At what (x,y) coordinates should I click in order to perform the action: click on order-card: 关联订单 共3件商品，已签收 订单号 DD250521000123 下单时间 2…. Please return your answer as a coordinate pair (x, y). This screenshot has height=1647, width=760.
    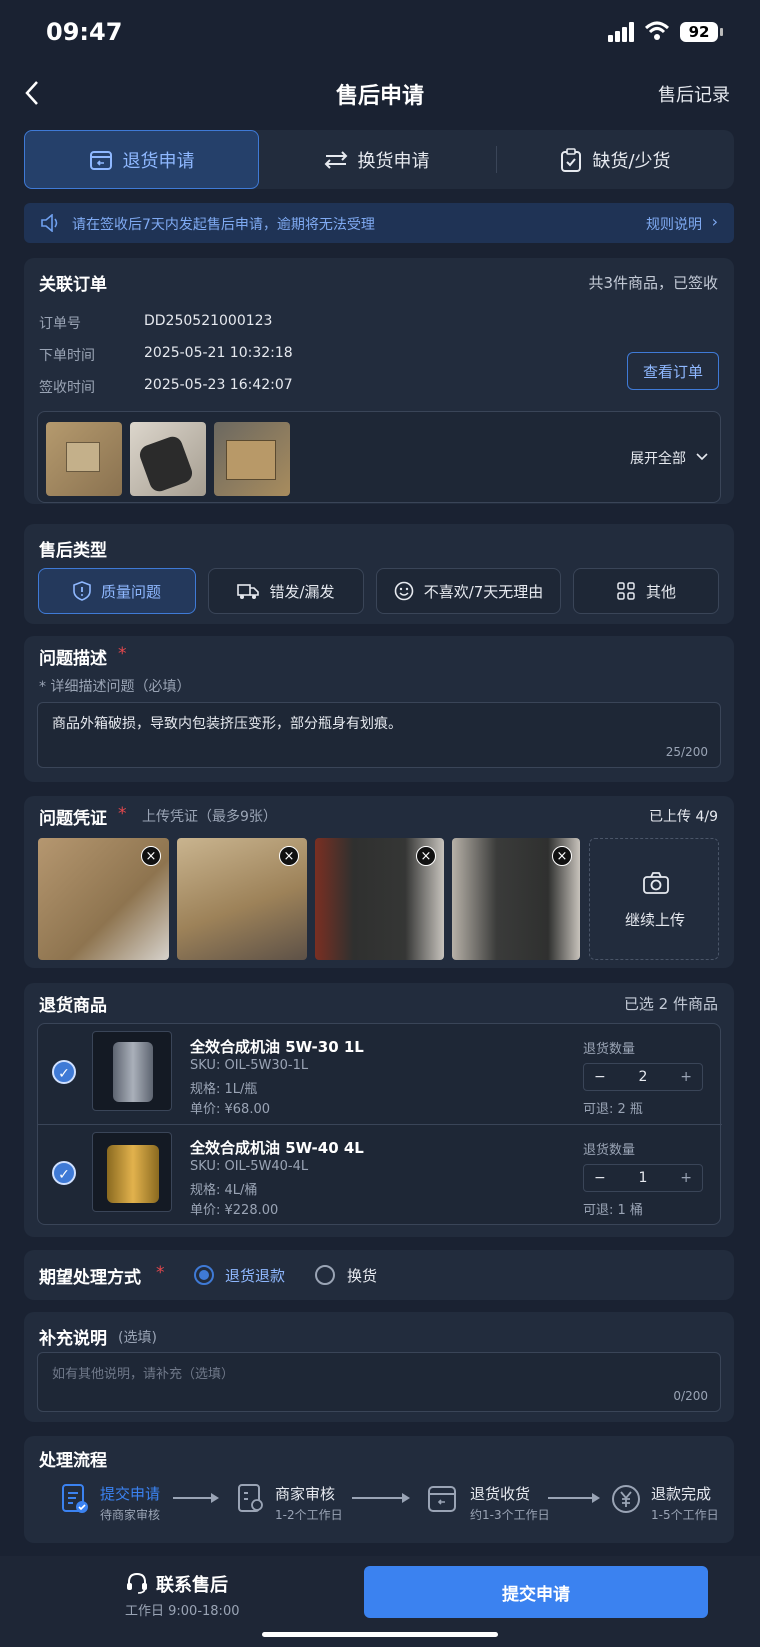
    Looking at the image, I should click on (379, 381).